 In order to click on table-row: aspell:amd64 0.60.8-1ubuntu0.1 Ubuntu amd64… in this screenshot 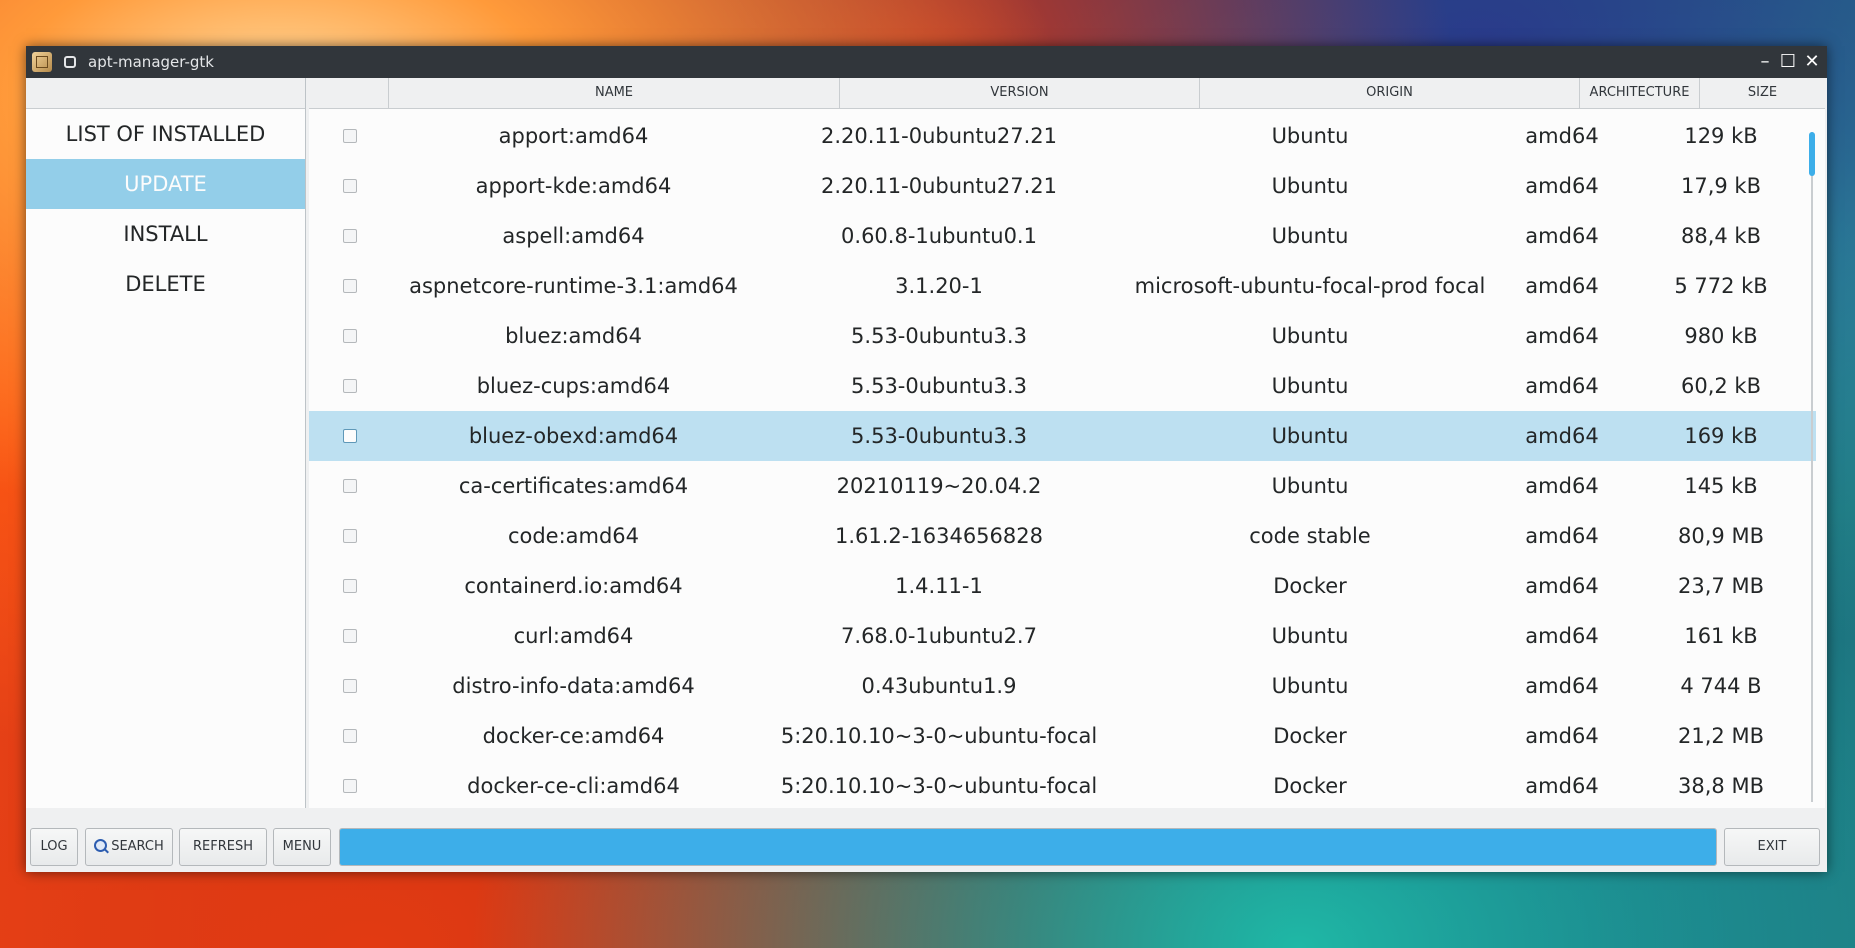, I will do `click(1062, 236)`.